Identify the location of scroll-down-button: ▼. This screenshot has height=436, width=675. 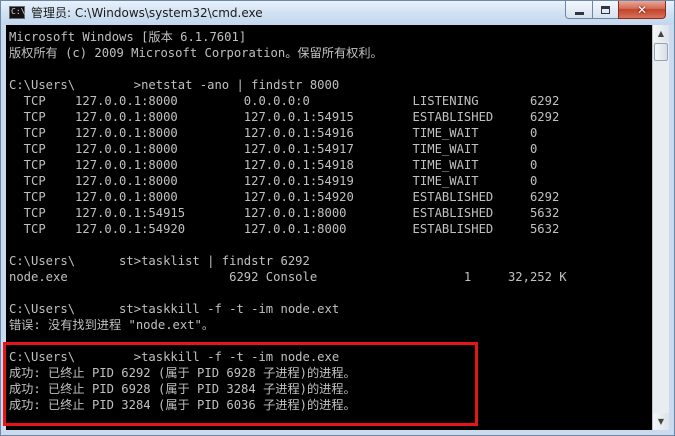
(661, 421).